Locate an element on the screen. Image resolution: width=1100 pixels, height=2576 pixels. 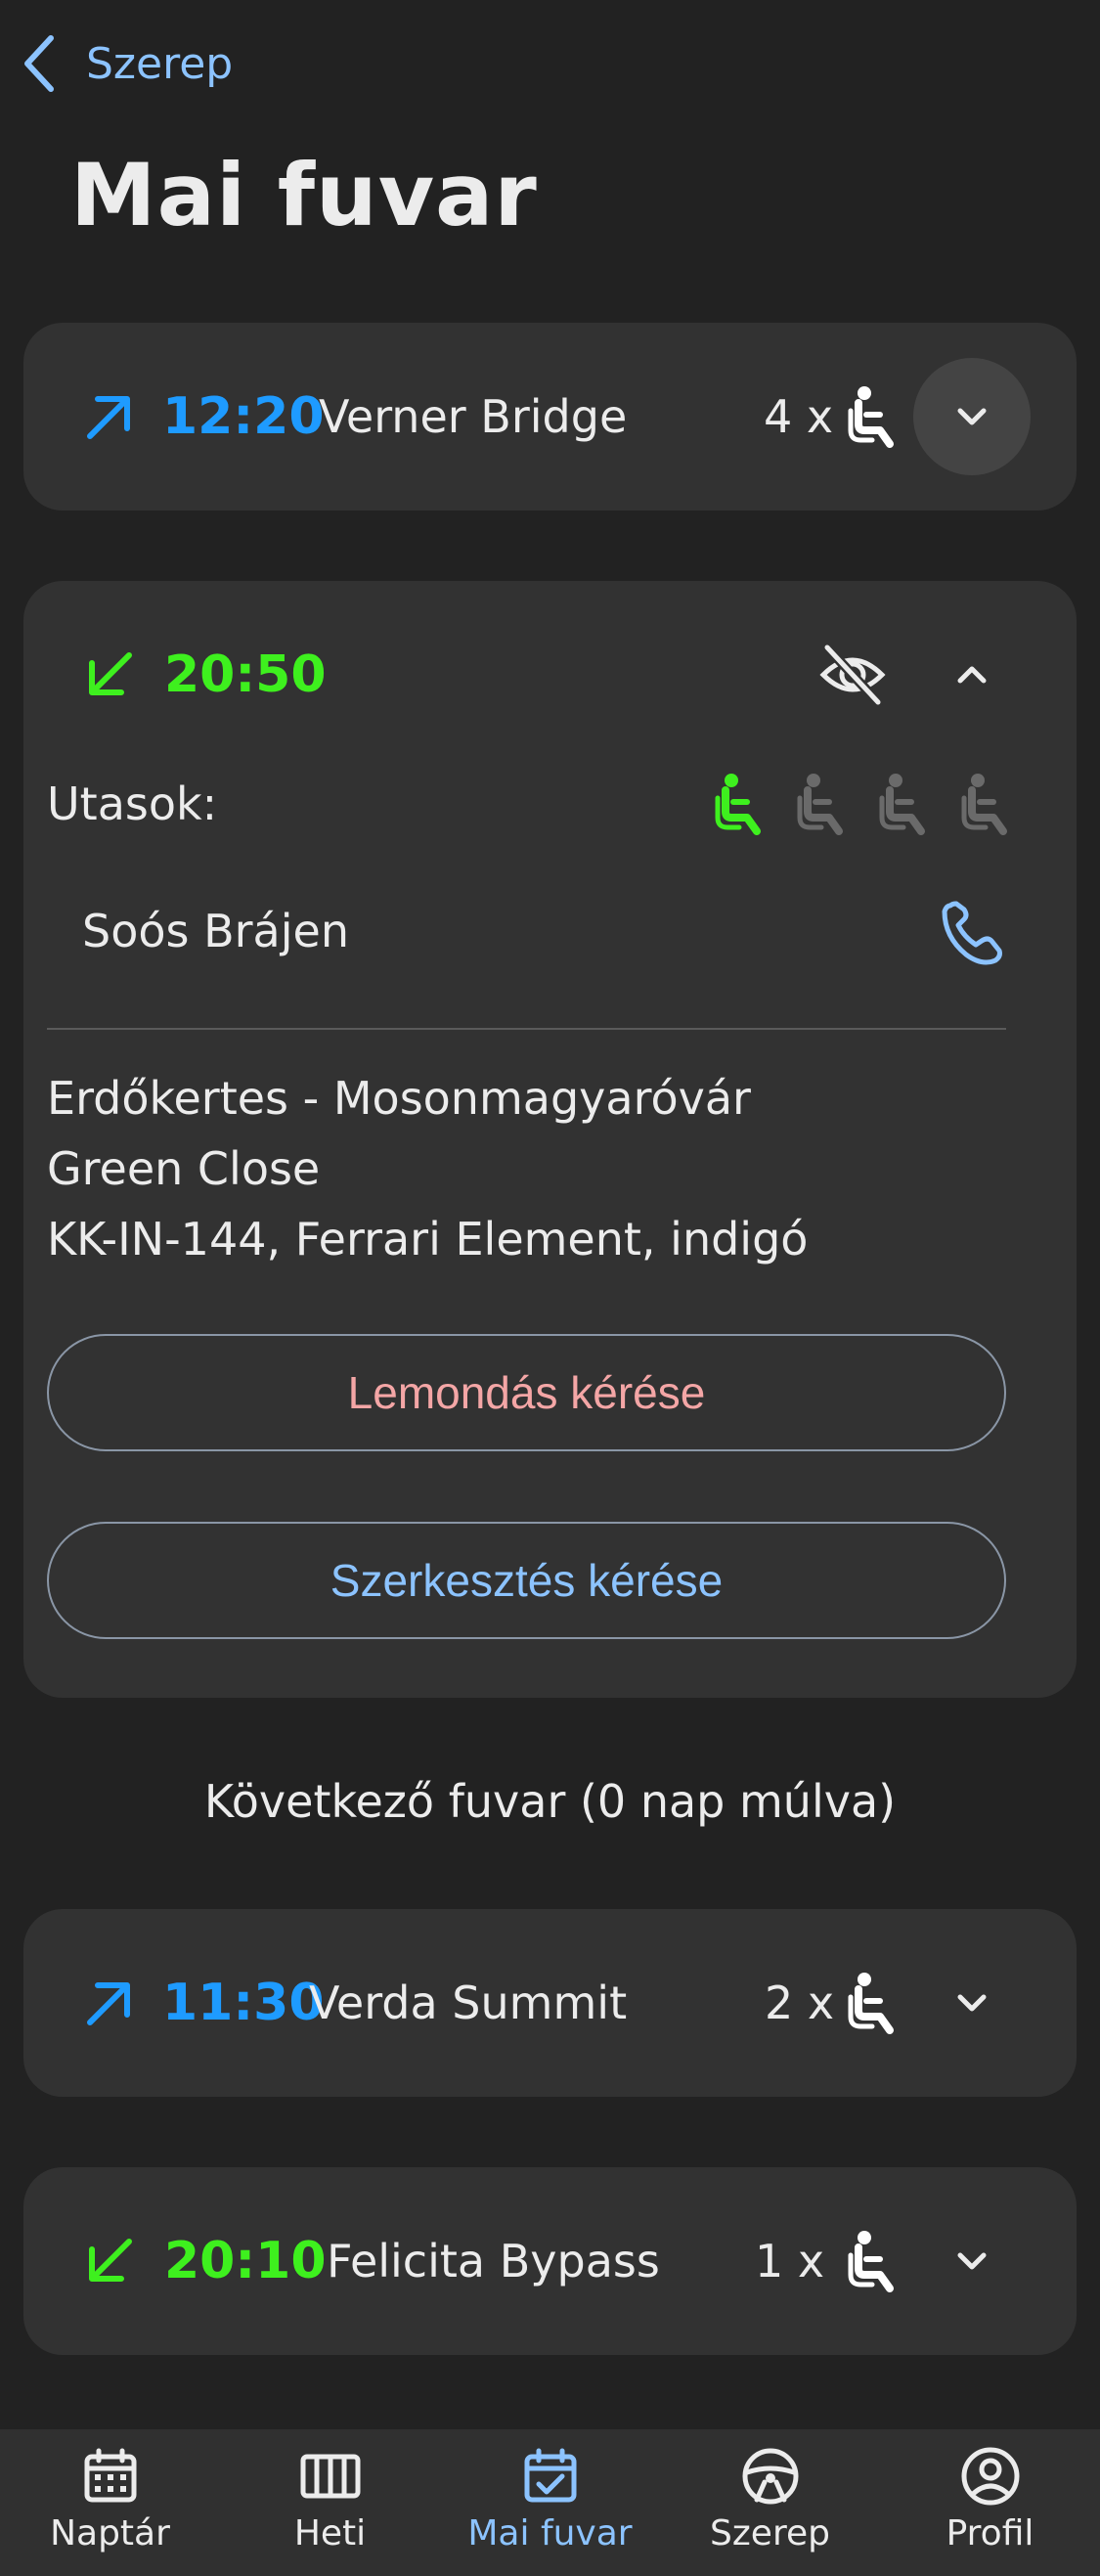
seat-count: 4 x is located at coordinates (799, 416).